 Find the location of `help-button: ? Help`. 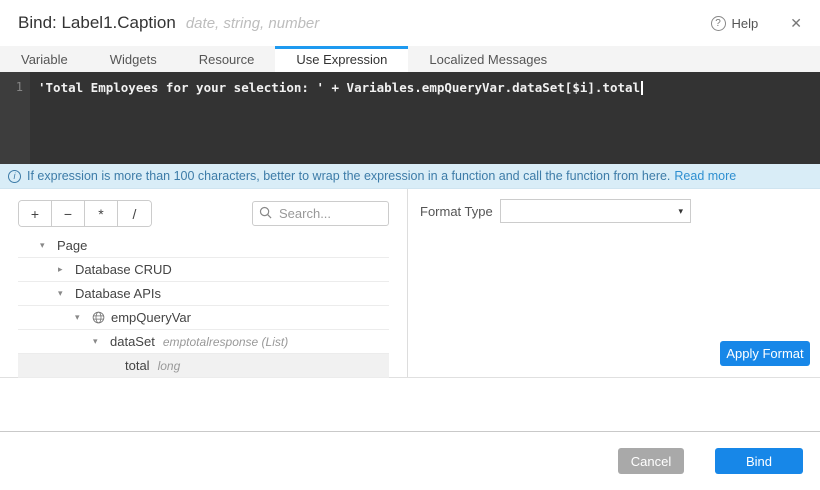

help-button: ? Help is located at coordinates (734, 23).